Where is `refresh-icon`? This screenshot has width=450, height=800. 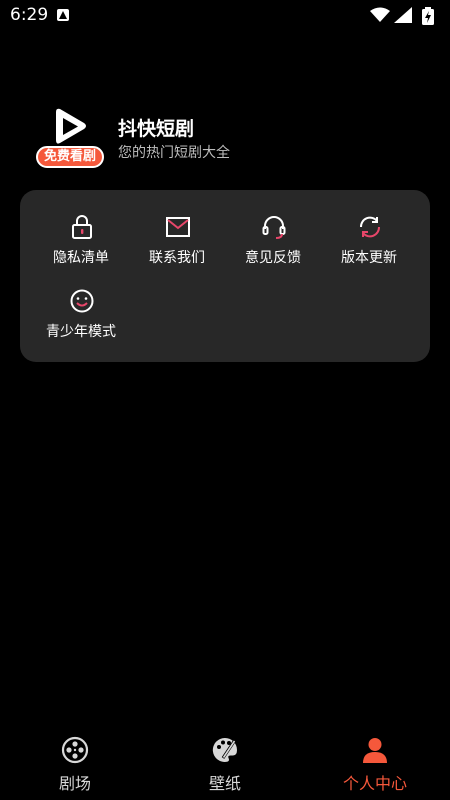 refresh-icon is located at coordinates (370, 227).